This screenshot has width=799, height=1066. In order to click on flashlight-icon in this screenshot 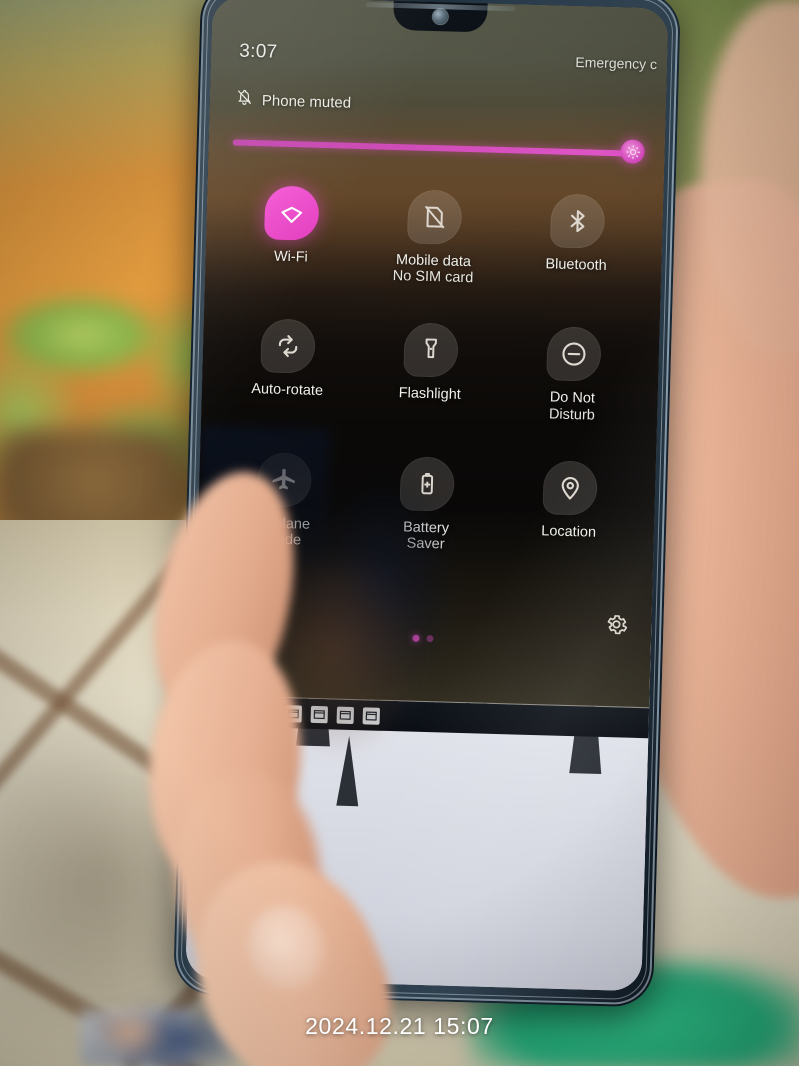, I will do `click(431, 350)`.